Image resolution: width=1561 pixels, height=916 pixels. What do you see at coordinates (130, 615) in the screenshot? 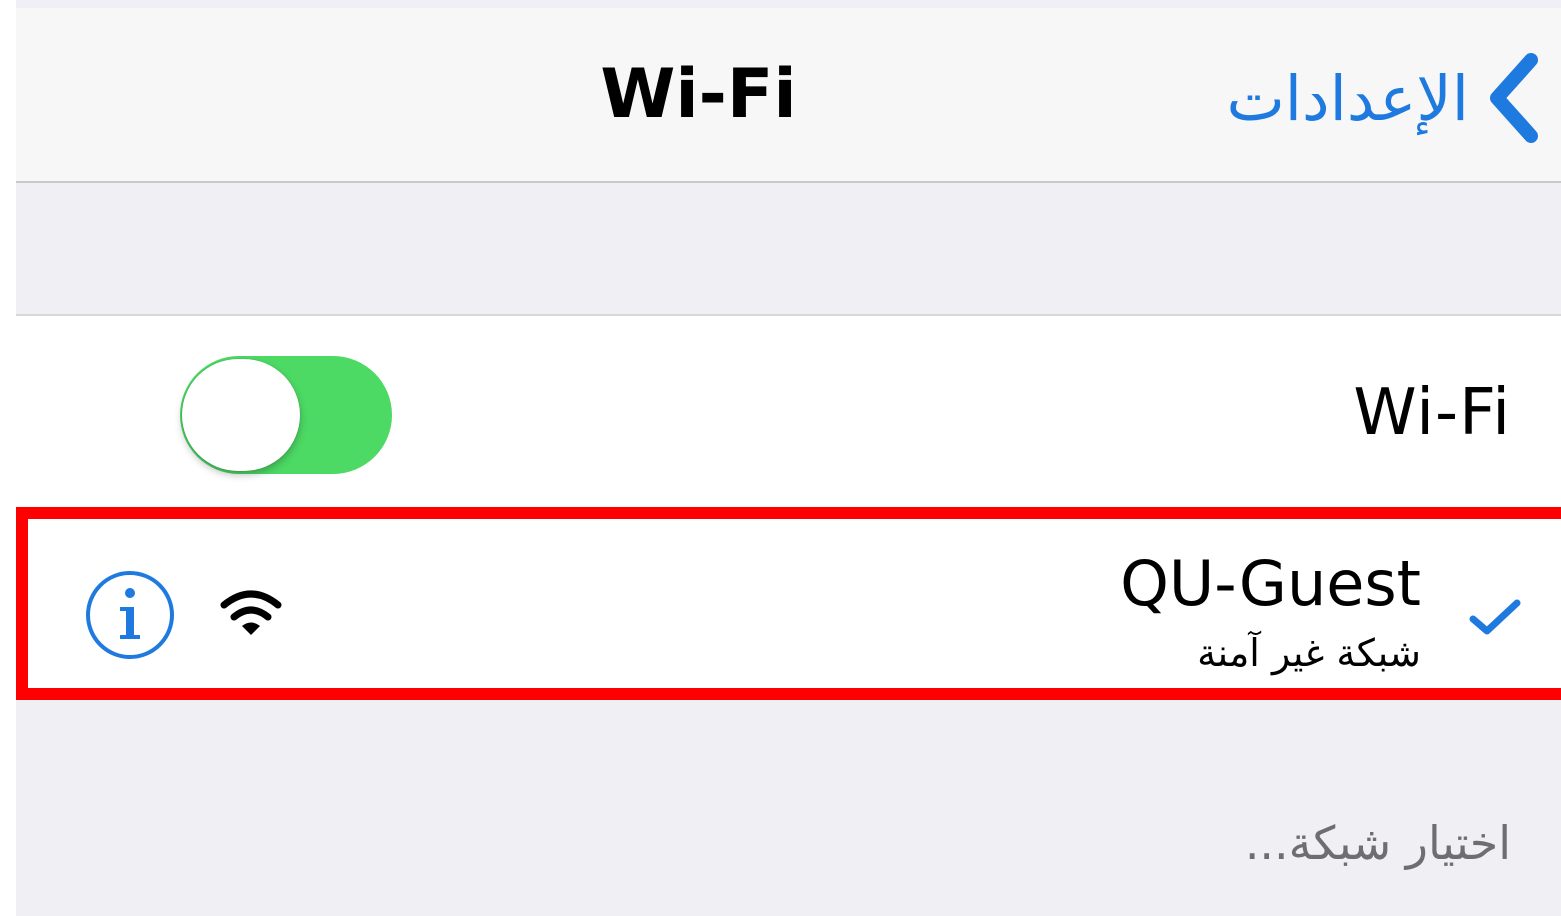
I see `info-icon` at bounding box center [130, 615].